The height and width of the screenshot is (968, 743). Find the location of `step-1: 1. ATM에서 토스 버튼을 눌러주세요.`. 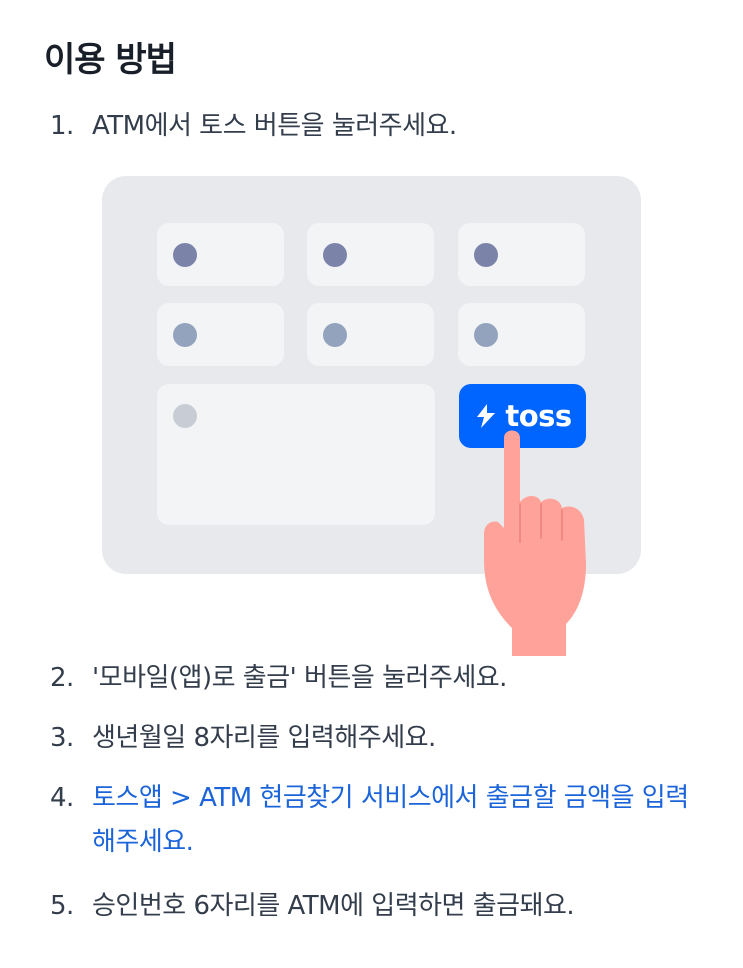

step-1: 1. ATM에서 토스 버튼을 눌러주세요. is located at coordinates (380, 126).